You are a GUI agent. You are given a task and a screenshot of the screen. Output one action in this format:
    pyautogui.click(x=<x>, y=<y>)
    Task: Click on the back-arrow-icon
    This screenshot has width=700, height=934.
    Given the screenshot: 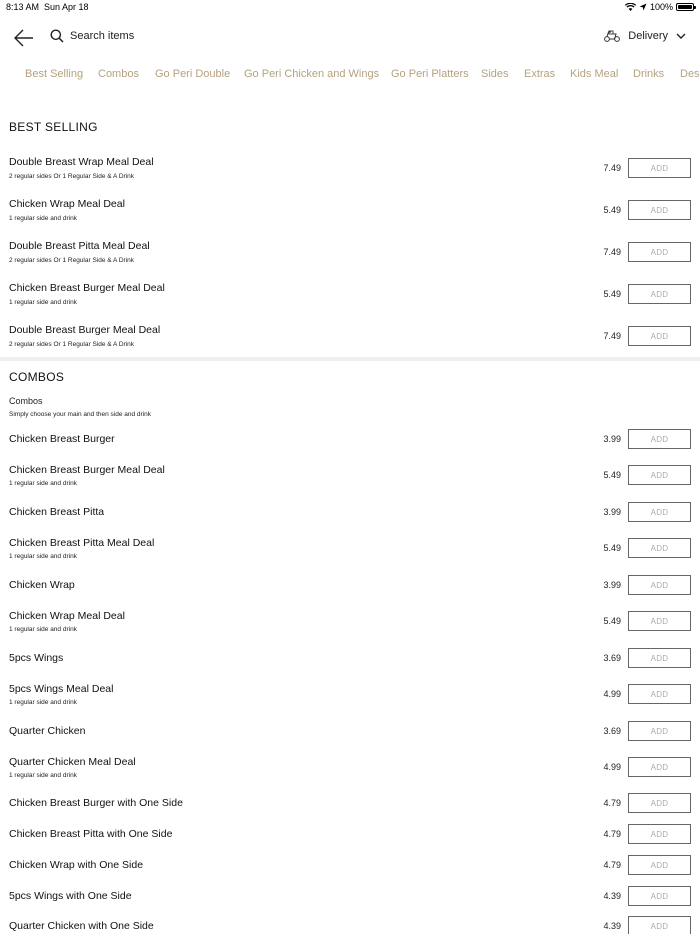 What is the action you would take?
    pyautogui.click(x=23, y=38)
    